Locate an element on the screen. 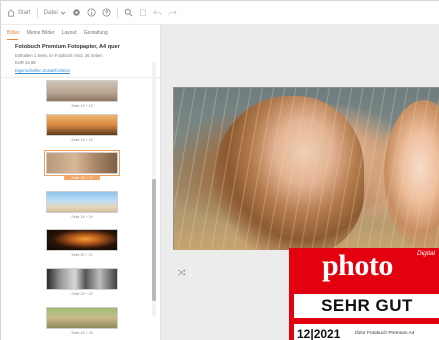  toolbar: Start Datei is located at coordinates (220, 13).